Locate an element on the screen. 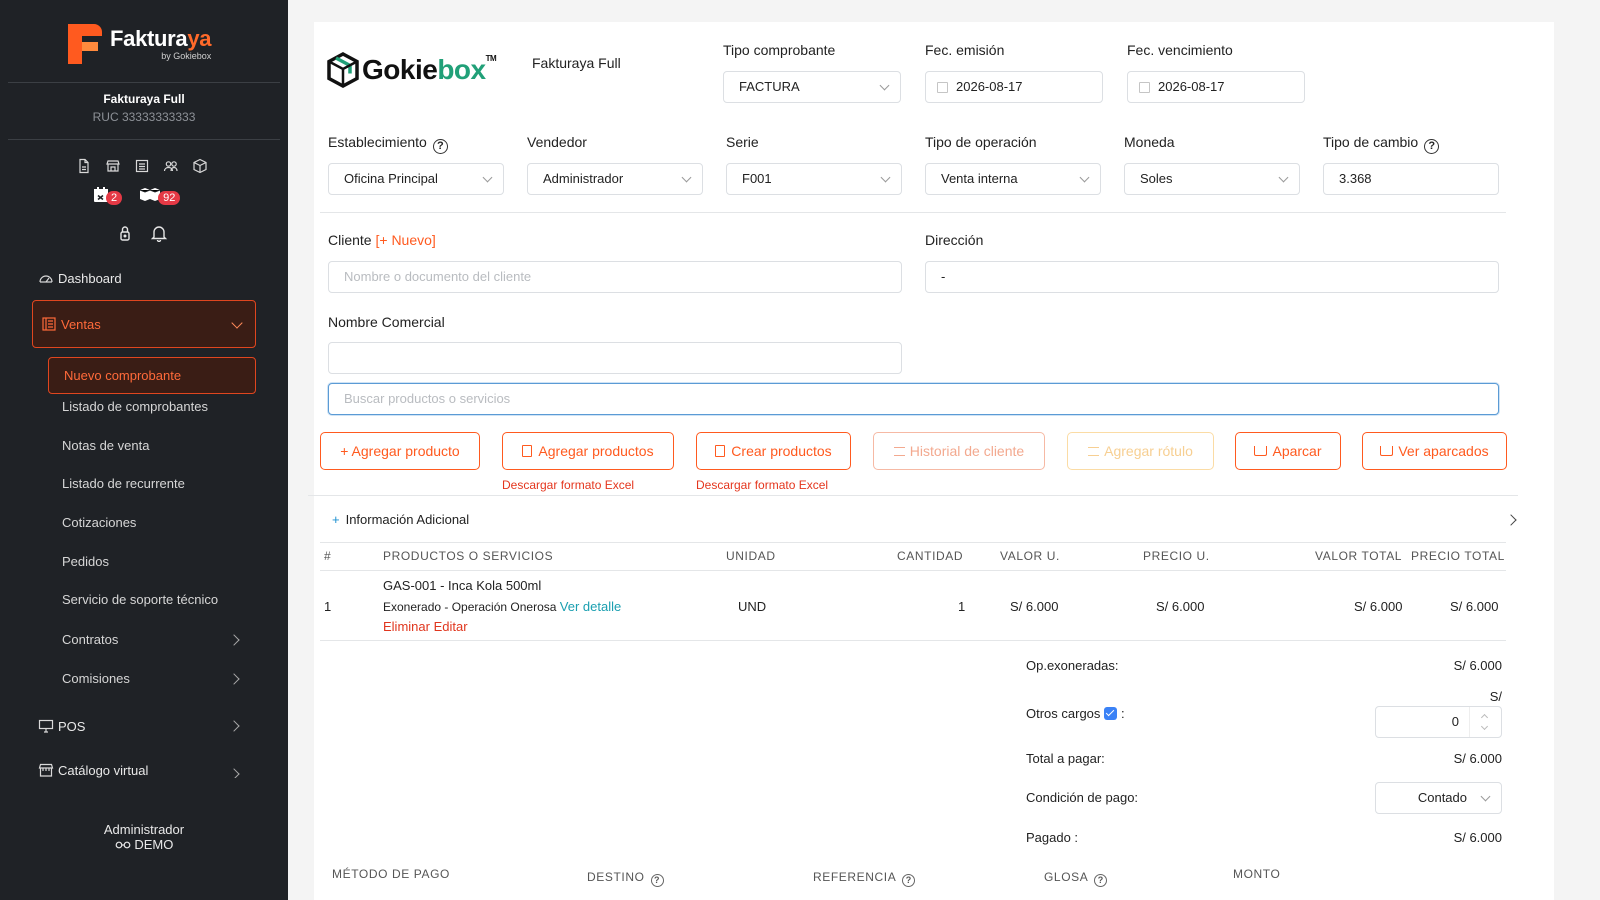 This screenshot has width=1600, height=900. col-header-monto: MONTO is located at coordinates (1257, 874).